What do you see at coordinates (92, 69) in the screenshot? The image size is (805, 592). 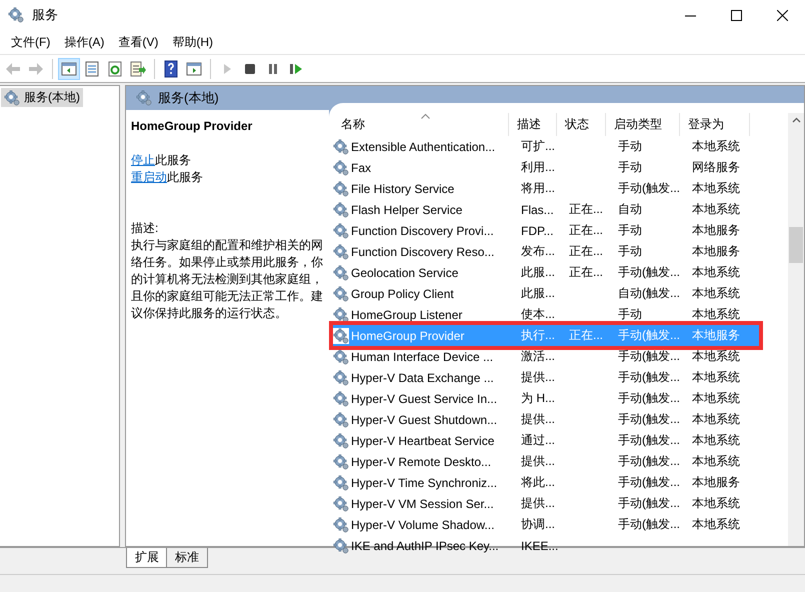 I see `properties-icon` at bounding box center [92, 69].